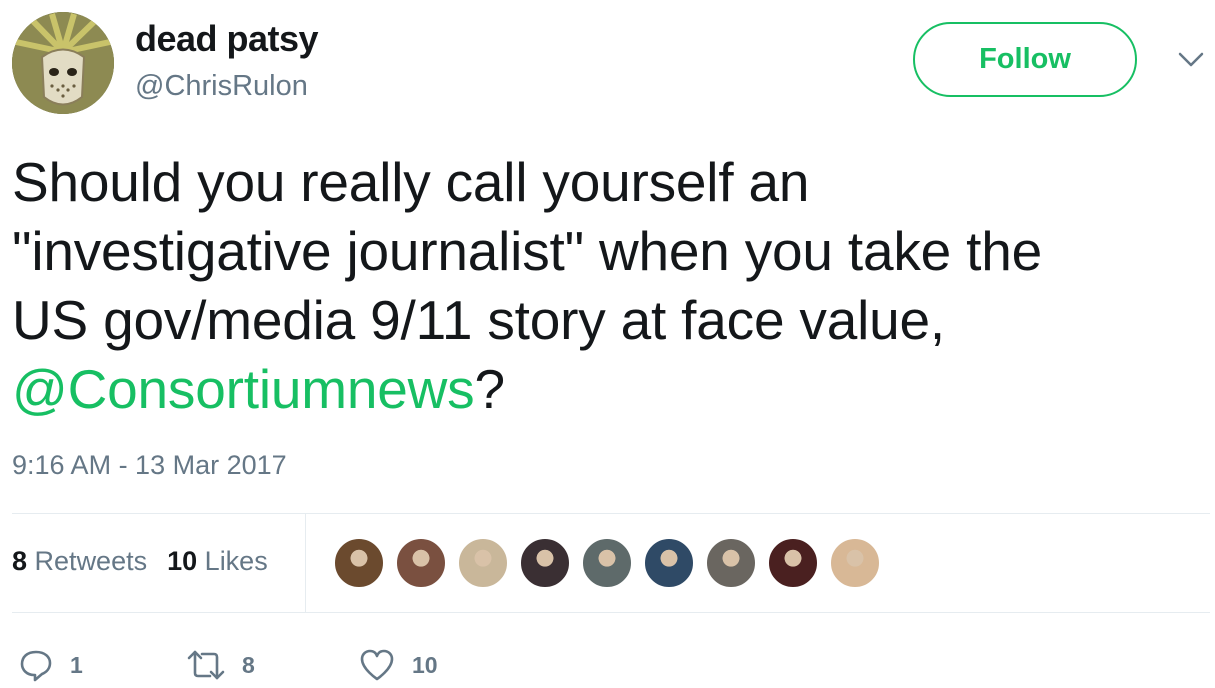 This screenshot has height=688, width=1215. I want to click on likes-stat: 10 Likes, so click(217, 561).